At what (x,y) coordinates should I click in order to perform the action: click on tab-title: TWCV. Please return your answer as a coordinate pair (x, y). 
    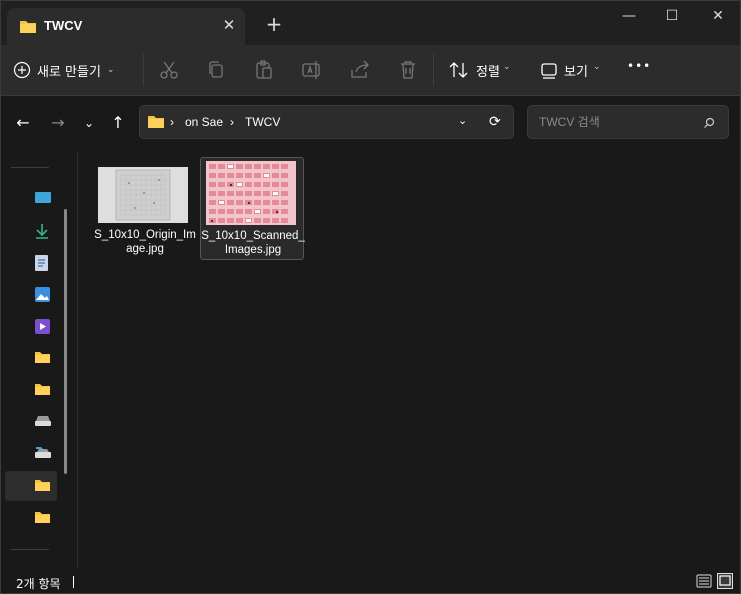
    Looking at the image, I should click on (63, 25).